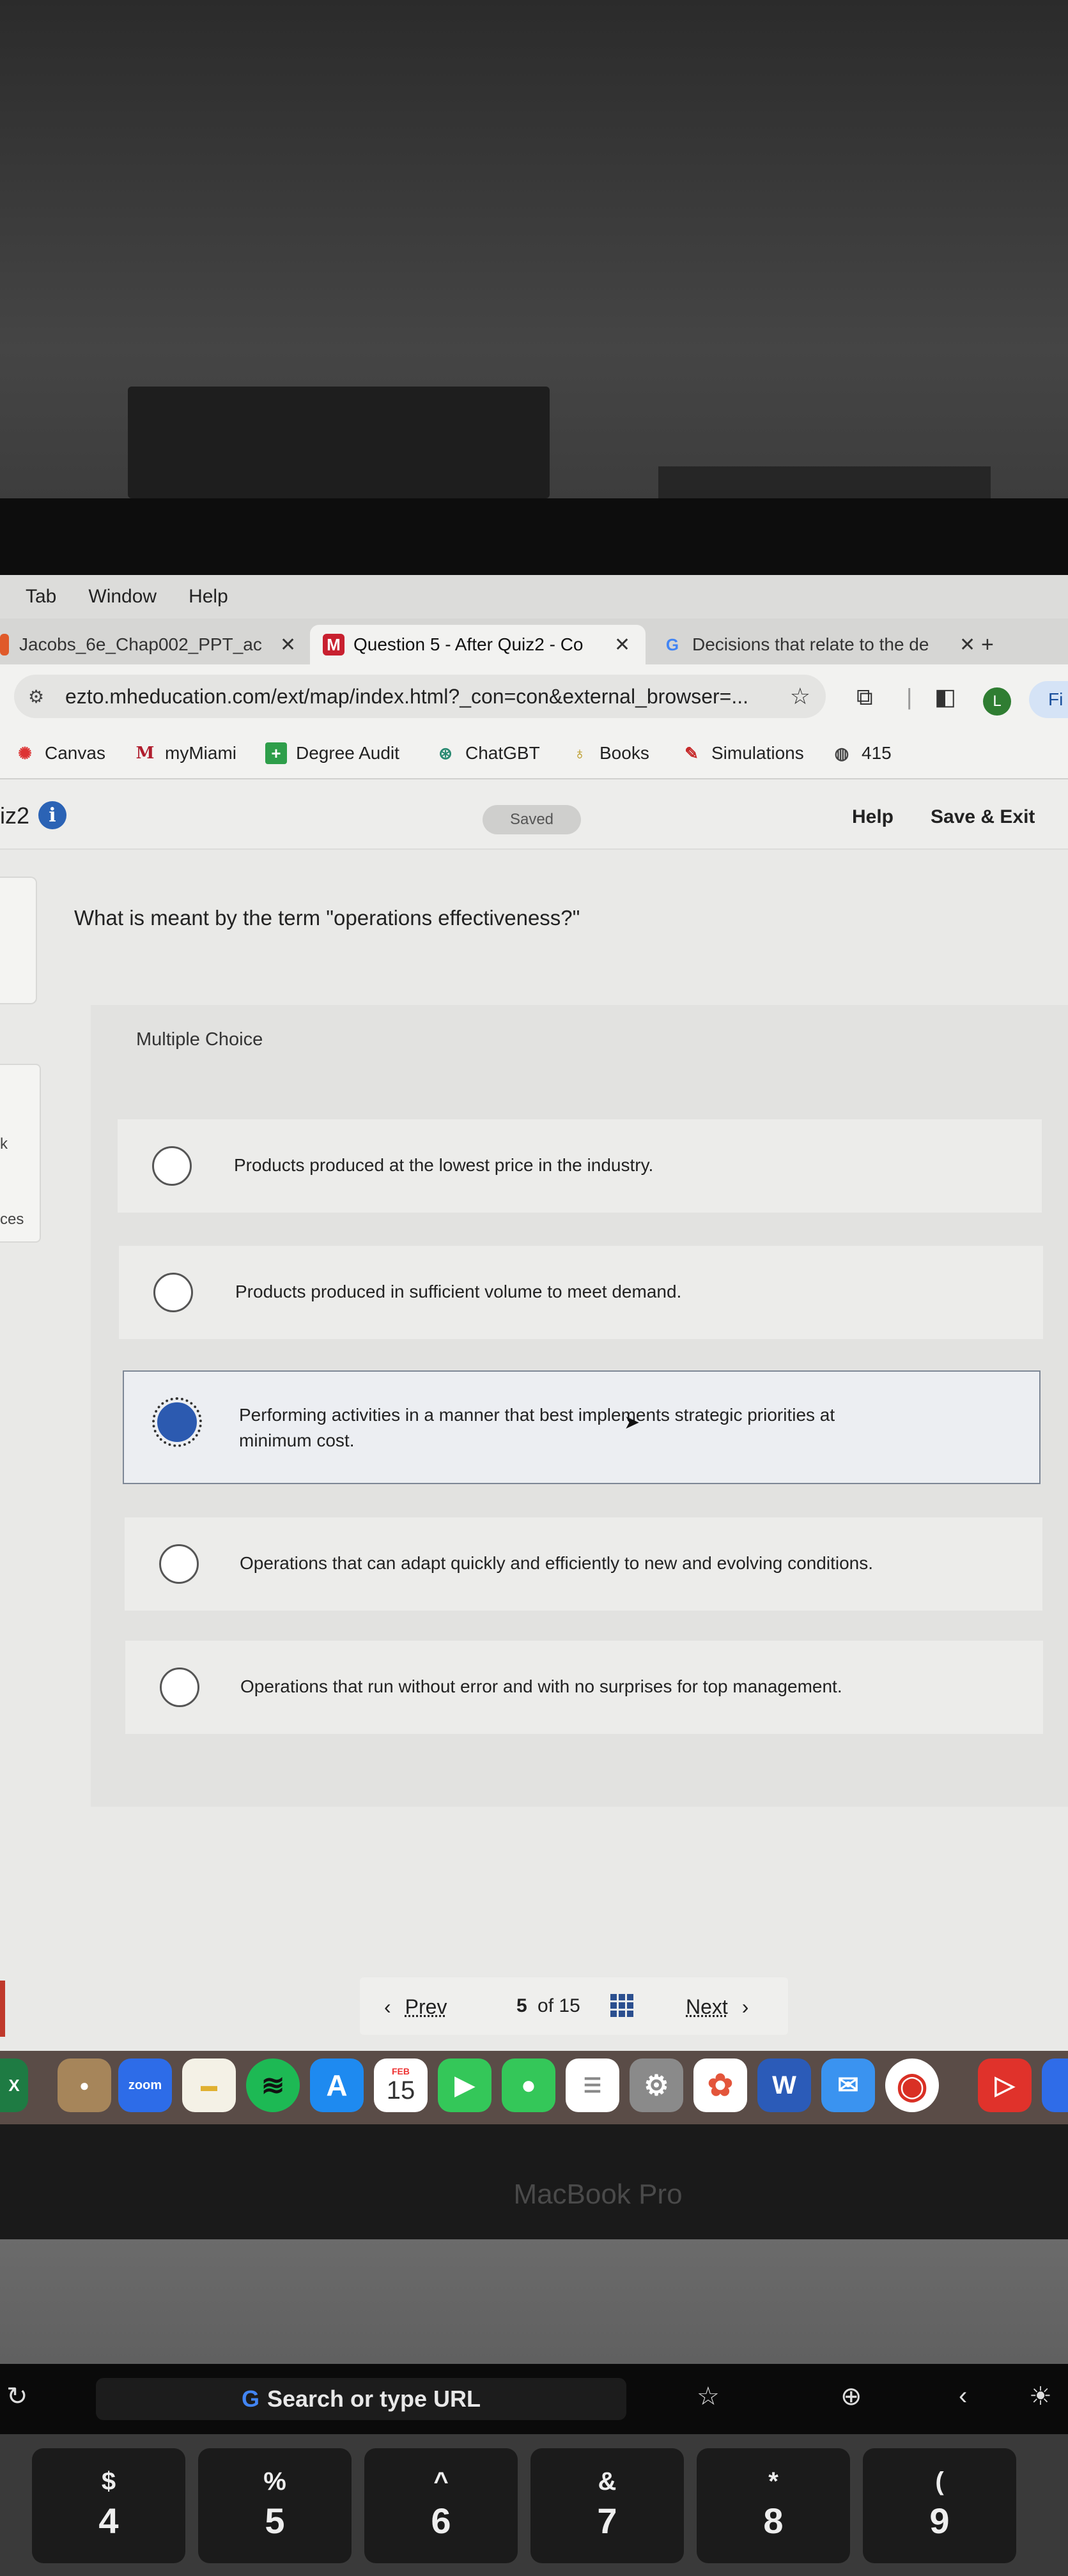 This screenshot has height=2576, width=1068. I want to click on keyboard-row: $4 % 5 ^ 6 & 7 * 8 (9, so click(534, 2505).